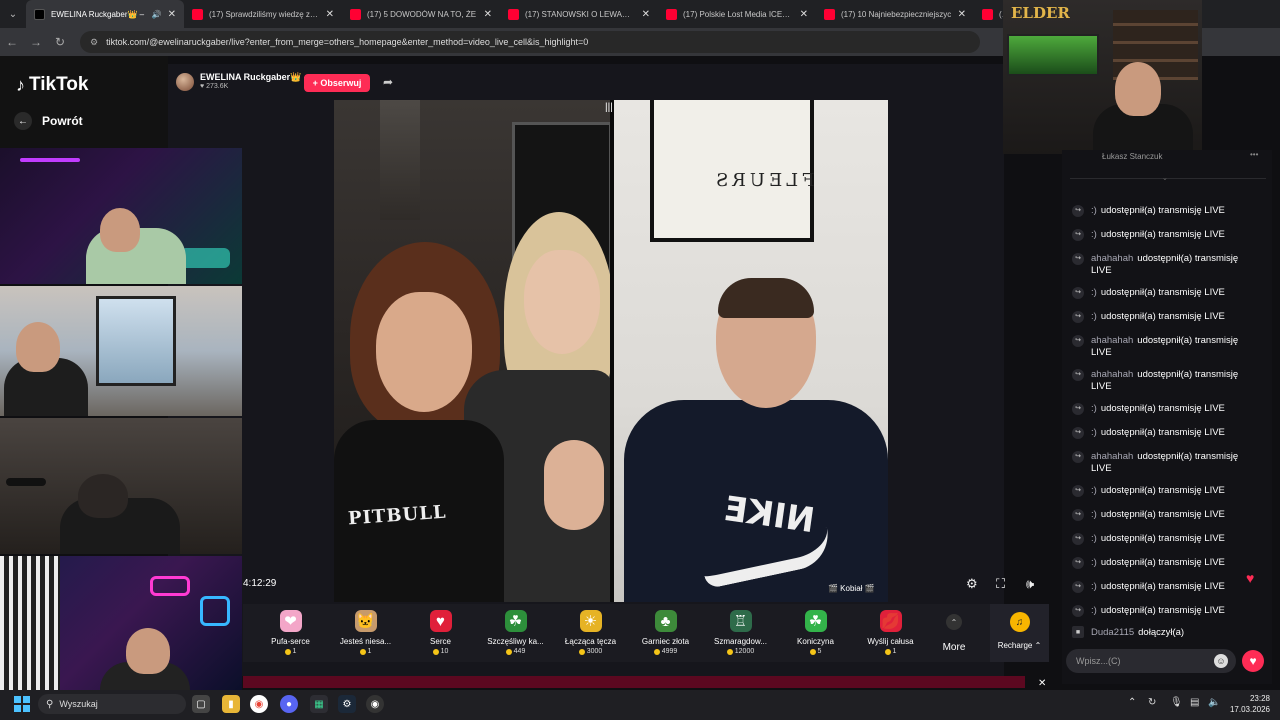 This screenshot has height=720, width=1280. Describe the element at coordinates (13, 14) in the screenshot. I see `tab-search-icon: ⌄` at that location.